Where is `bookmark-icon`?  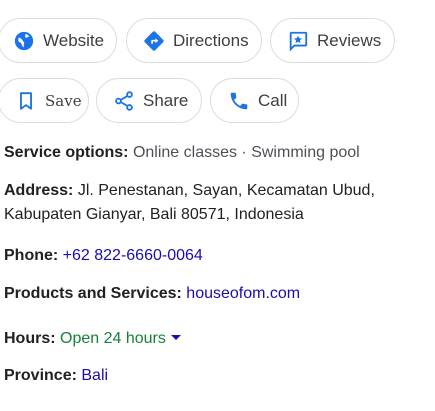 bookmark-icon is located at coordinates (26, 101).